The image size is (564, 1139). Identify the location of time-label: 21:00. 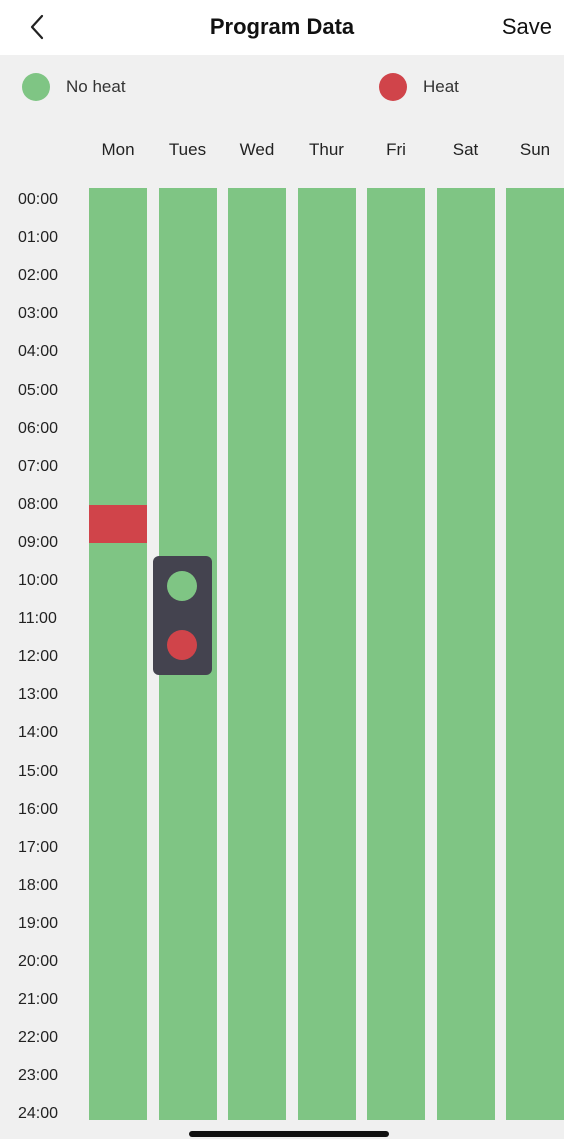
(38, 1000).